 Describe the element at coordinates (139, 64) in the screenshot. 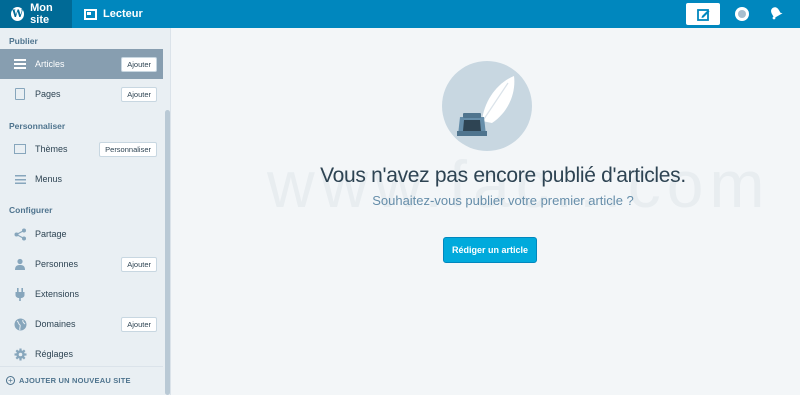

I see `add-article-button: Ajouter` at that location.